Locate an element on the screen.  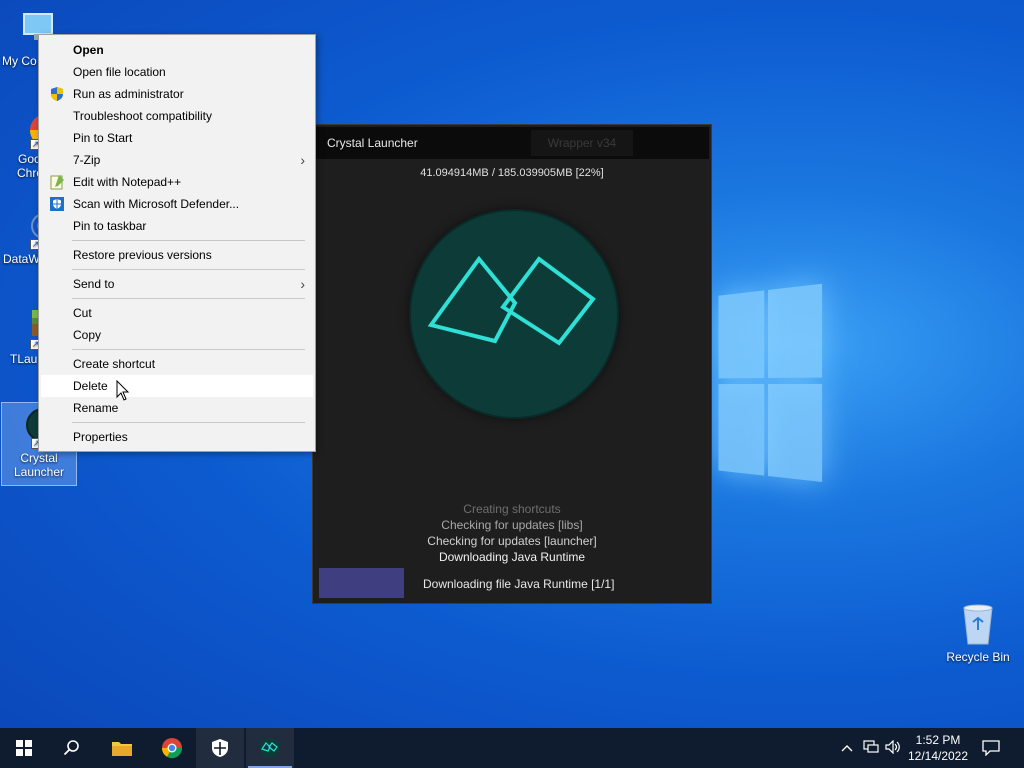
menu-item-copy: Copy is located at coordinates (177, 335).